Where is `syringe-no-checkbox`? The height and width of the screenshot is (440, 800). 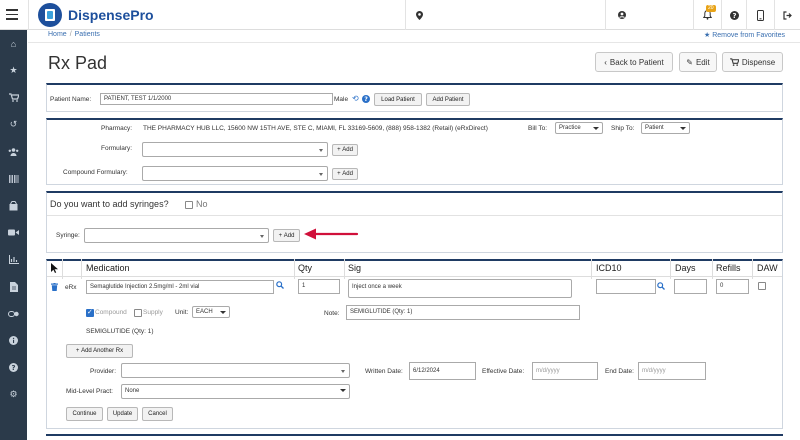
syringe-no-checkbox is located at coordinates (189, 205).